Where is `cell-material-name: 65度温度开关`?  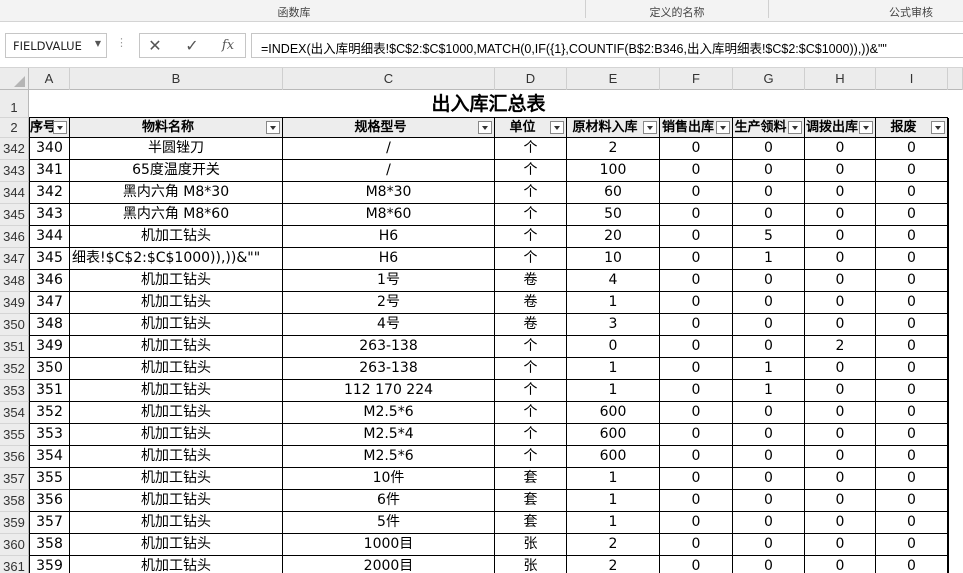 cell-material-name: 65度温度开关 is located at coordinates (176, 171).